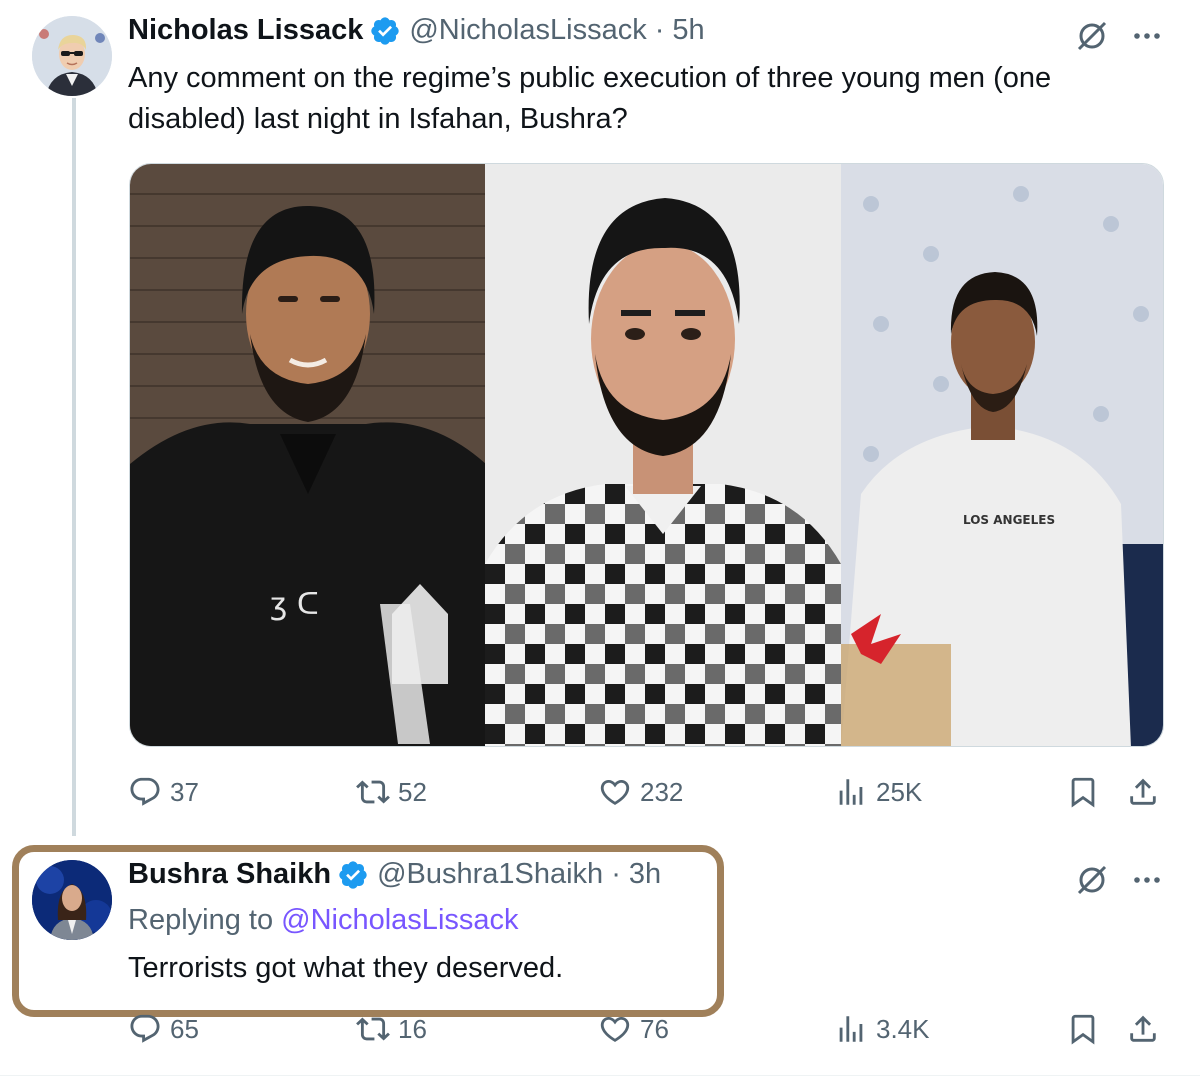 The height and width of the screenshot is (1084, 1200). What do you see at coordinates (184, 1028) in the screenshot?
I see `reply-count: 65` at bounding box center [184, 1028].